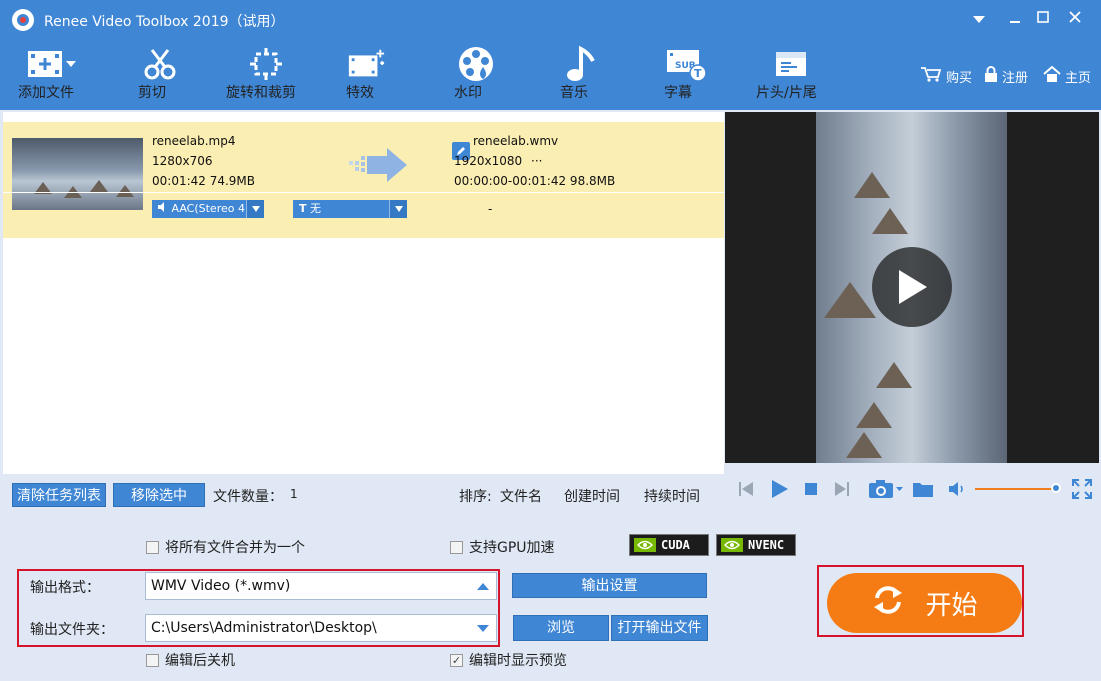 The height and width of the screenshot is (681, 1101). I want to click on text-icon: T, so click(303, 208).